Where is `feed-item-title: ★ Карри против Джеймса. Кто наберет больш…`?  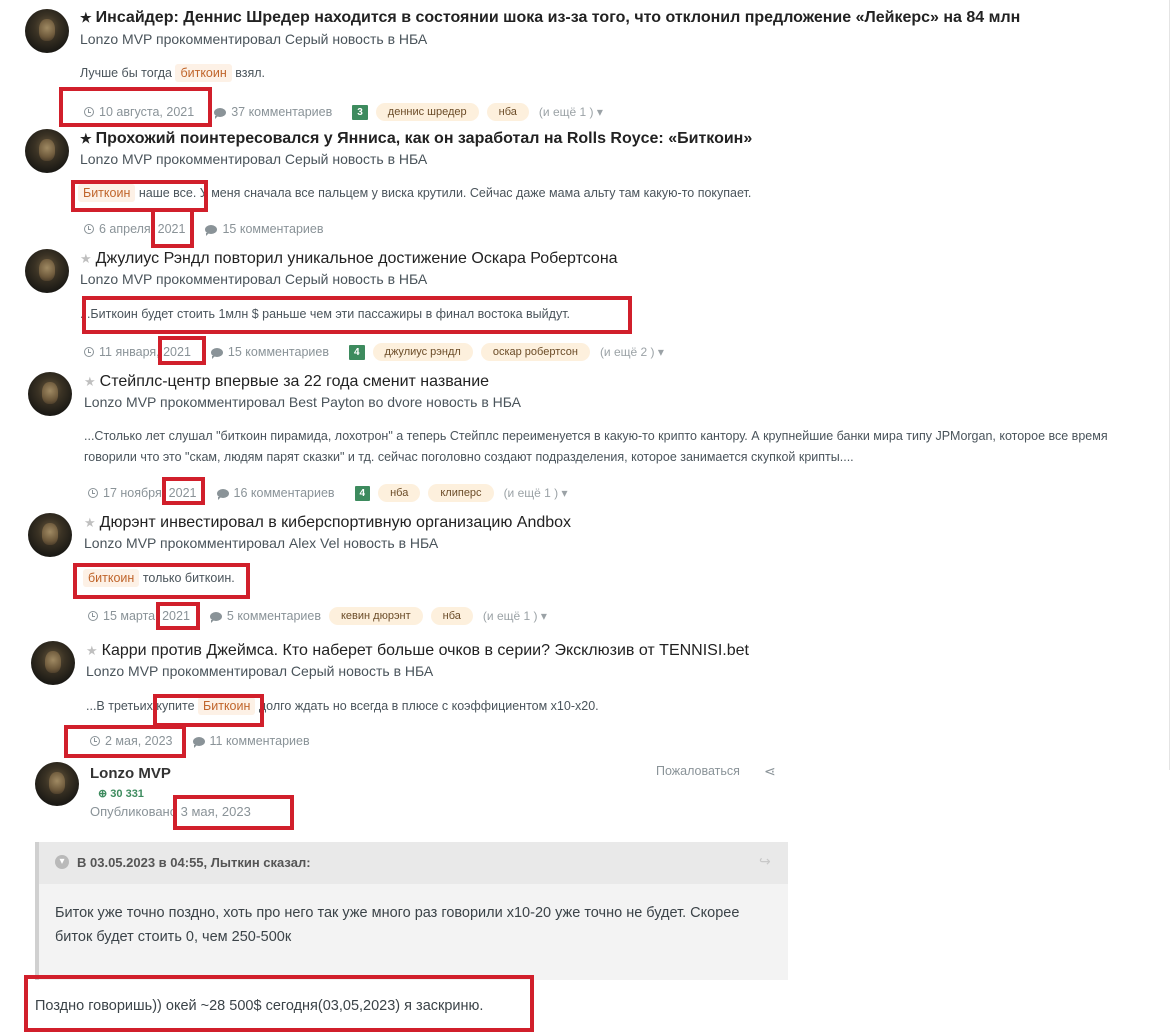
feed-item-title: ★ Карри против Джеймса. Кто наберет больш… is located at coordinates (417, 651).